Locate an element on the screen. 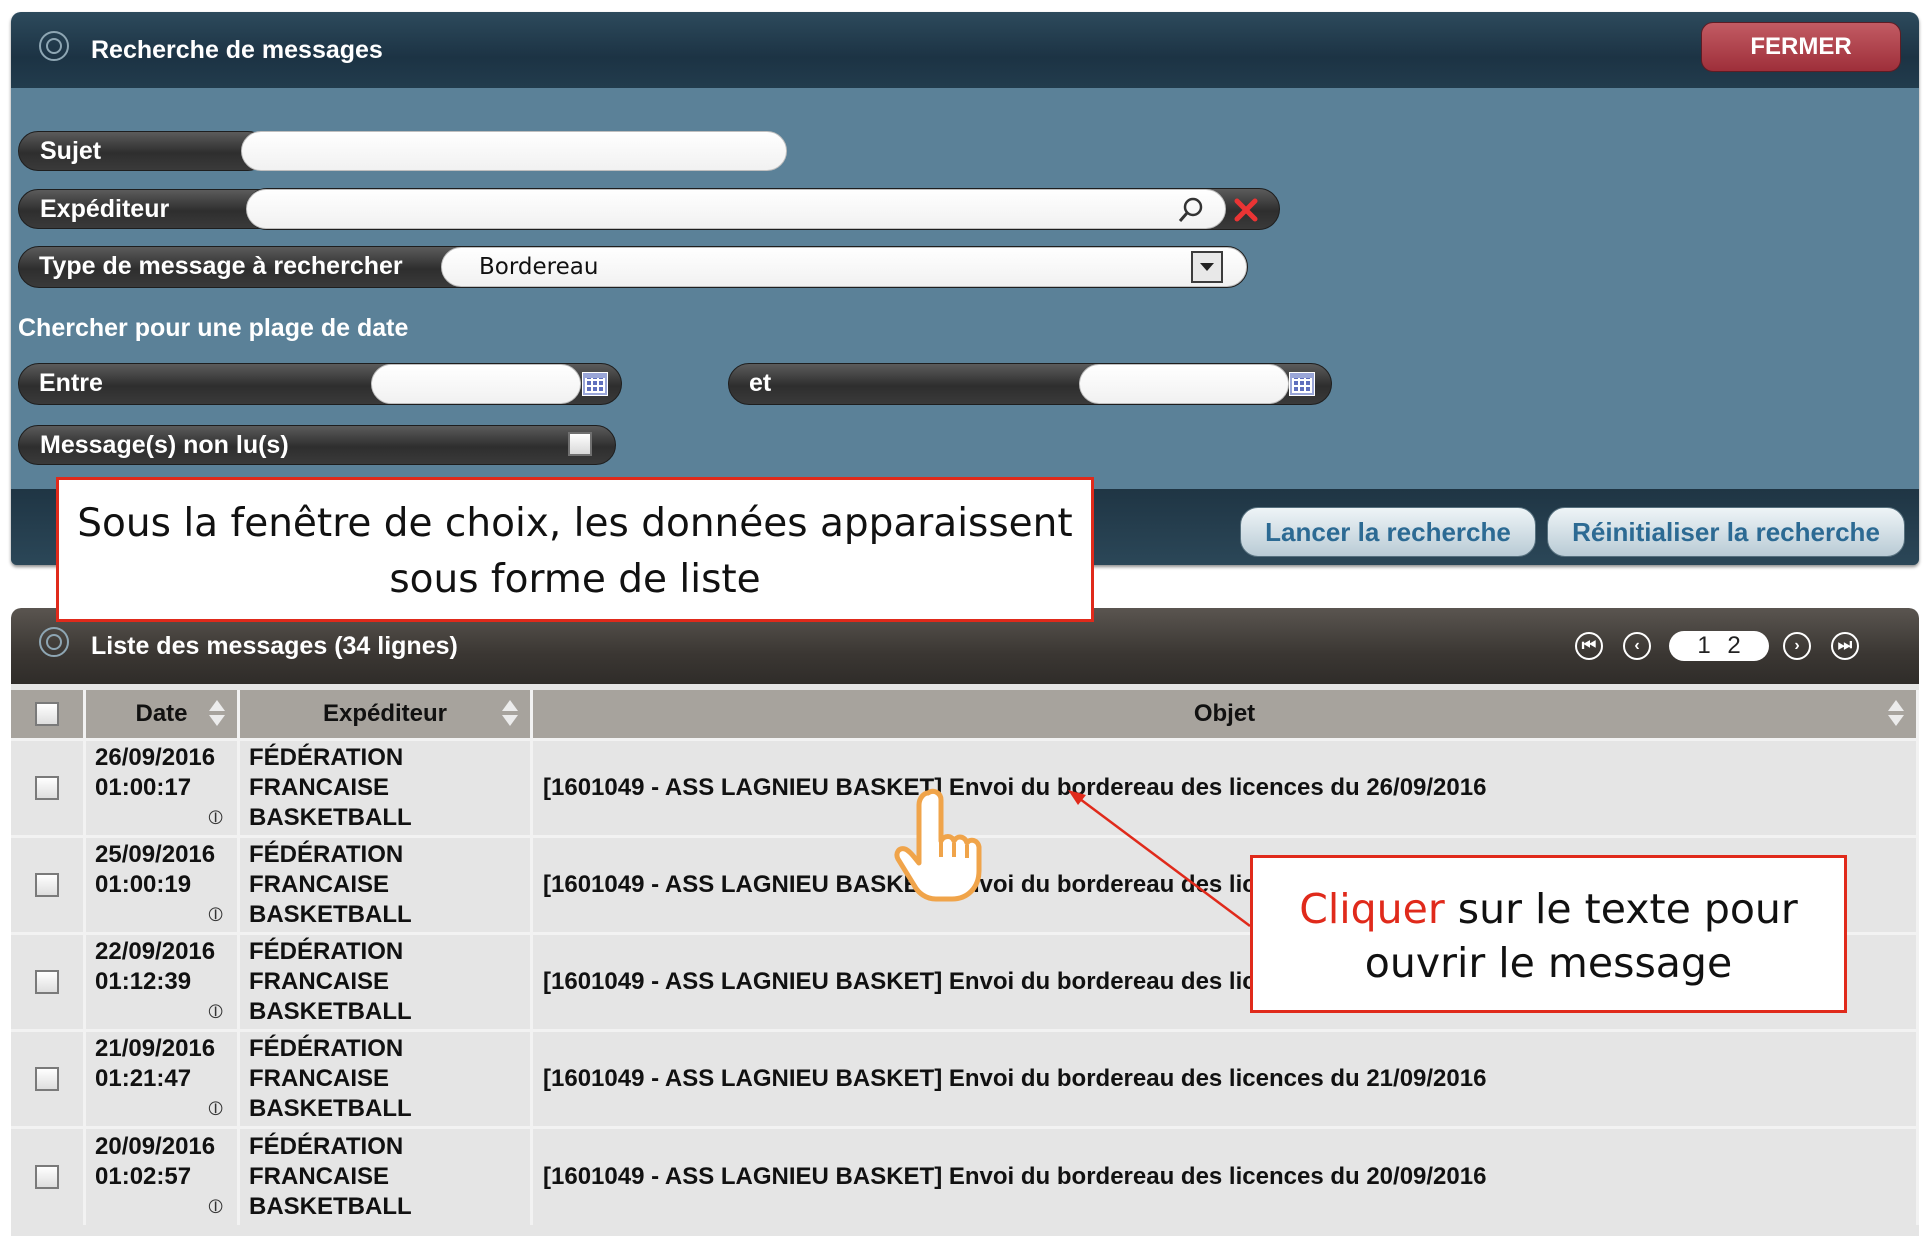 The image size is (1924, 1236). callout-line: Cliquer sur le texte pour is located at coordinates (1548, 909).